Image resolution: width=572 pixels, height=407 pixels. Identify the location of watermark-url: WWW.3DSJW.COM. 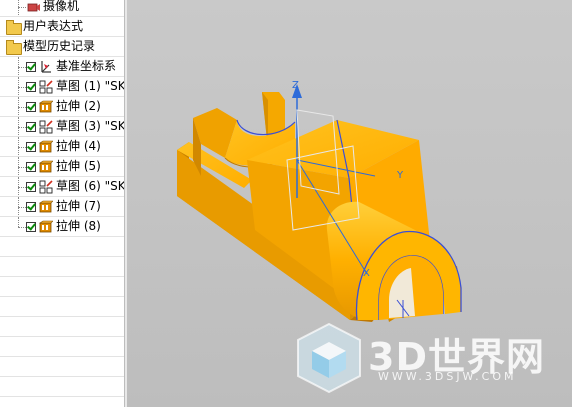
(447, 376).